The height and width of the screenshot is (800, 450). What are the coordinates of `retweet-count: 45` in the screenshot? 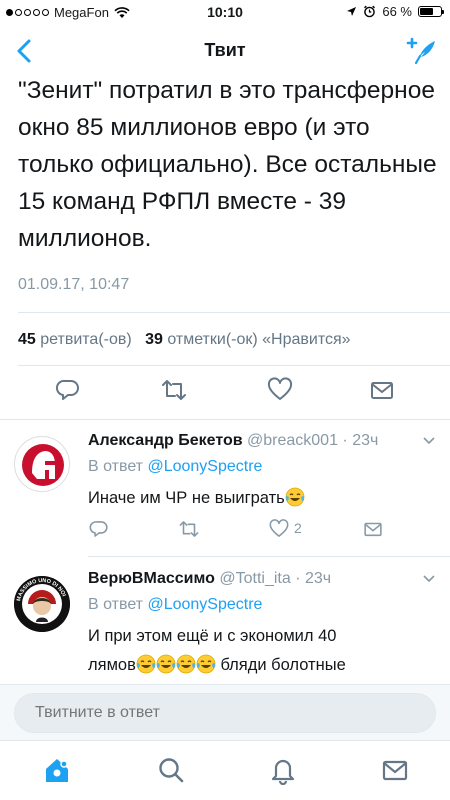 It's located at (27, 339).